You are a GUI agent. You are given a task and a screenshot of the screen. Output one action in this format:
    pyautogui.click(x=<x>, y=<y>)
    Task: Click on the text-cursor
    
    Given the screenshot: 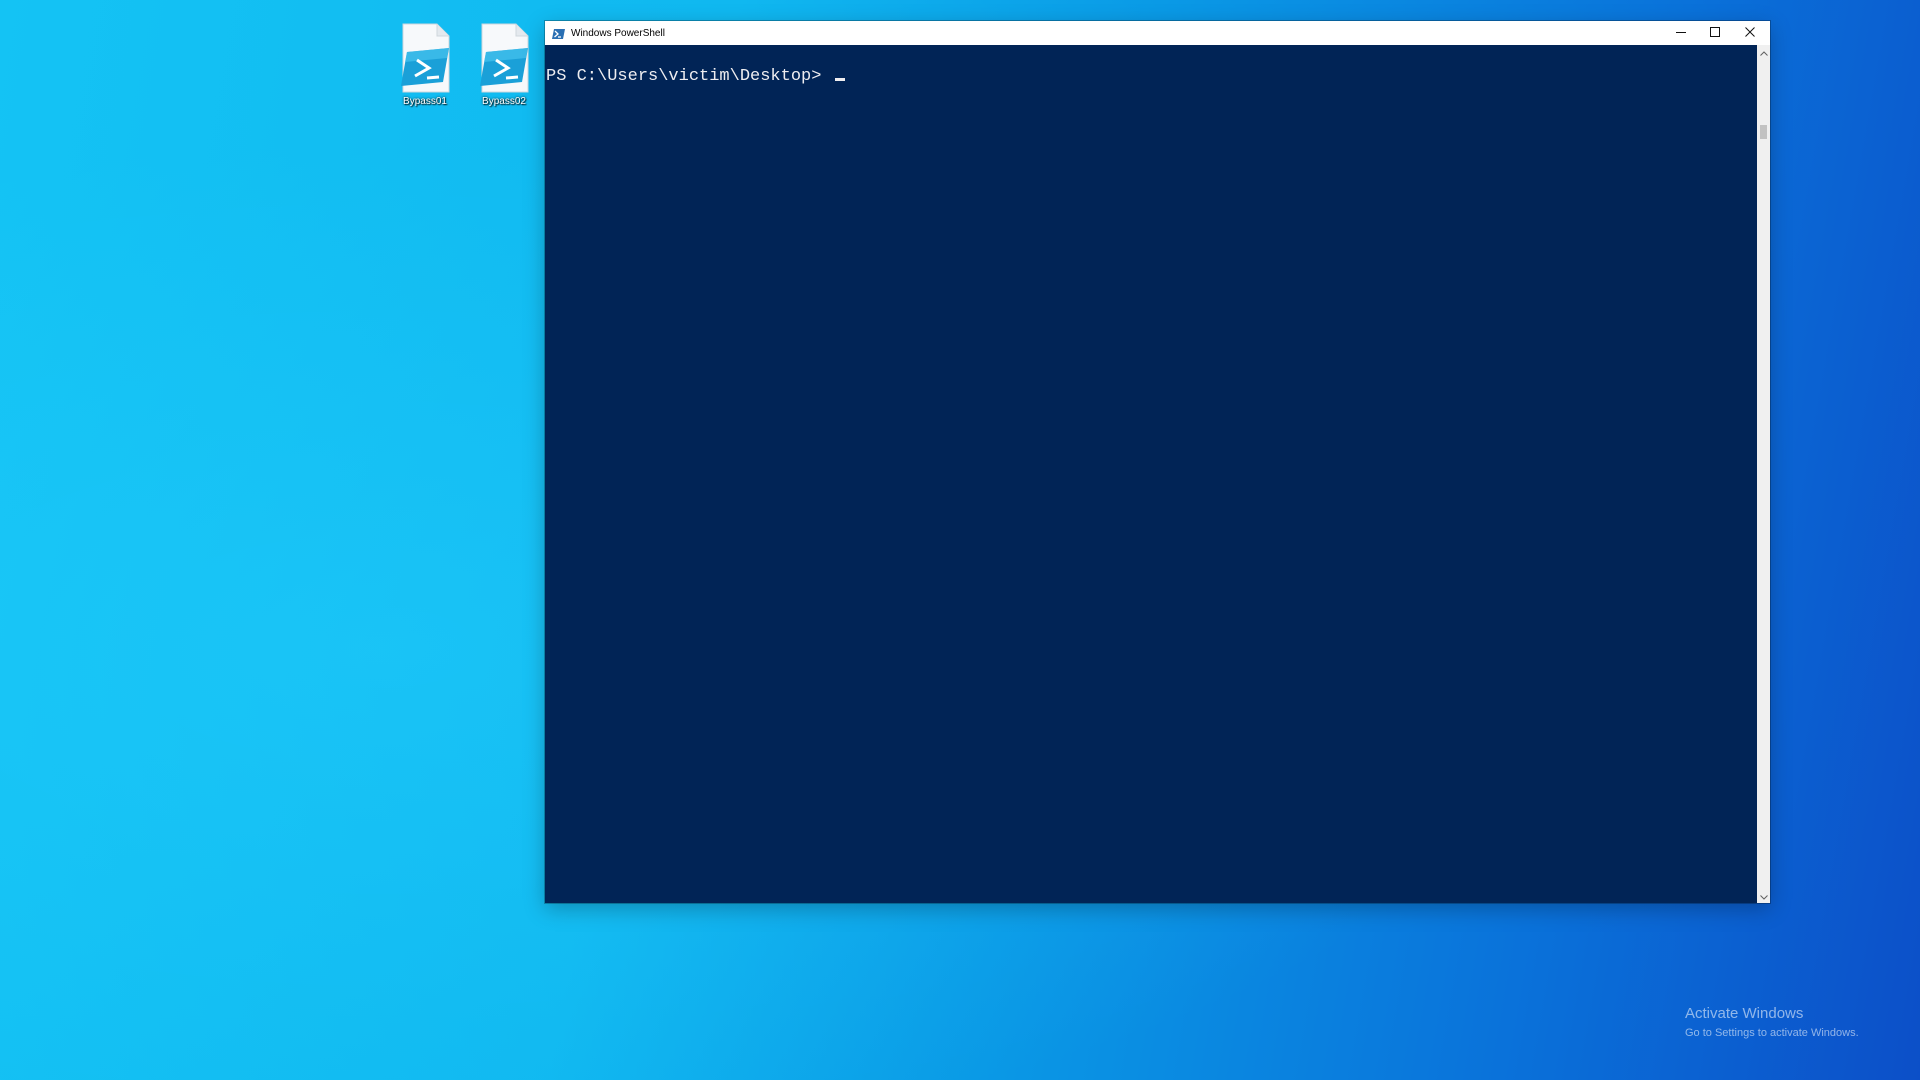 What is the action you would take?
    pyautogui.click(x=839, y=79)
    